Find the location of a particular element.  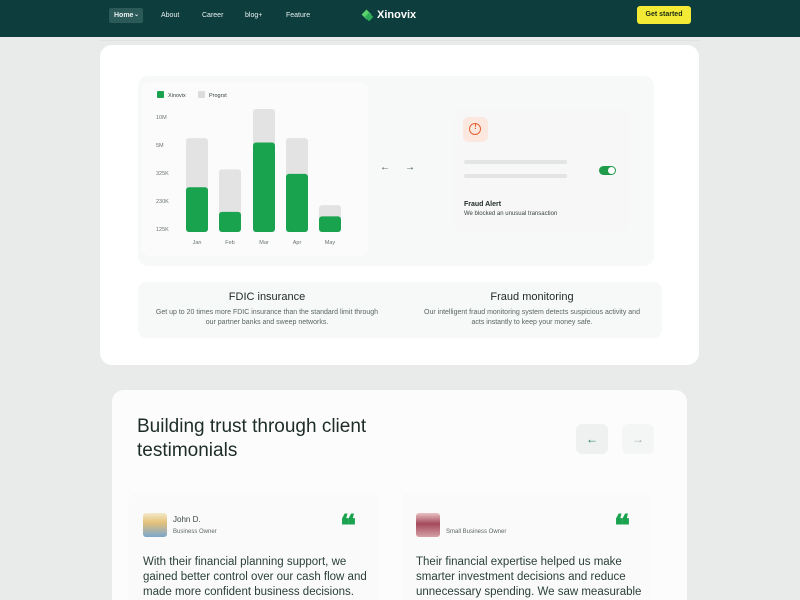

toggle-knob is located at coordinates (611, 170).